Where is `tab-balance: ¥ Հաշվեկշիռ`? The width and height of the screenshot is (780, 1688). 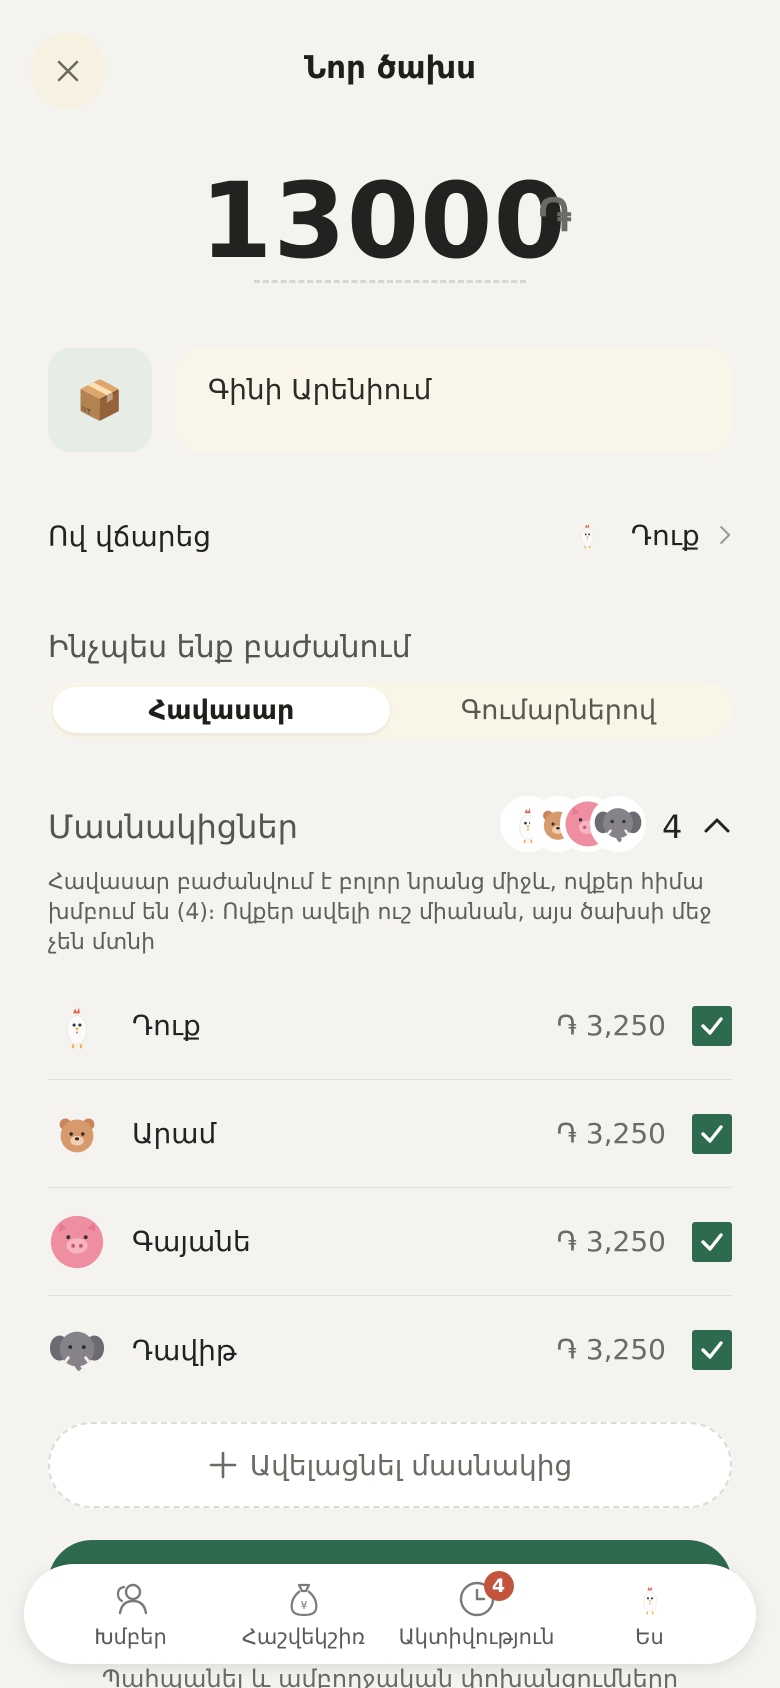 tab-balance: ¥ Հաշվեկշիռ is located at coordinates (304, 1614).